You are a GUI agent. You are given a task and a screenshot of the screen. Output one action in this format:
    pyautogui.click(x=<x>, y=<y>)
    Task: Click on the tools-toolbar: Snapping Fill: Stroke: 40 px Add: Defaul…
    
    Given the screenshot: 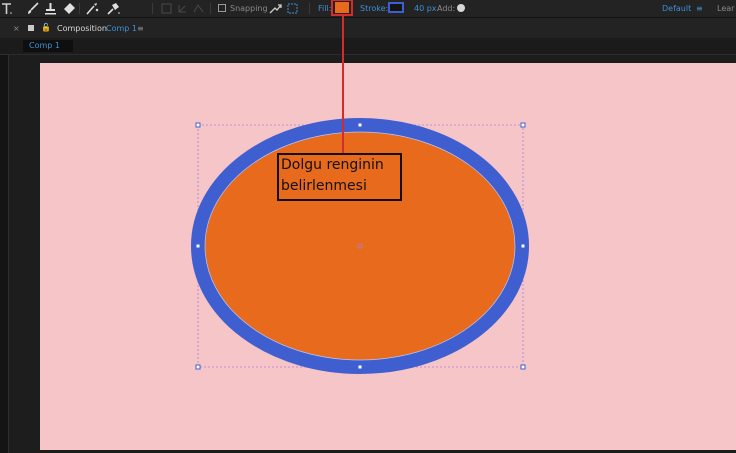 What is the action you would take?
    pyautogui.click(x=368, y=9)
    